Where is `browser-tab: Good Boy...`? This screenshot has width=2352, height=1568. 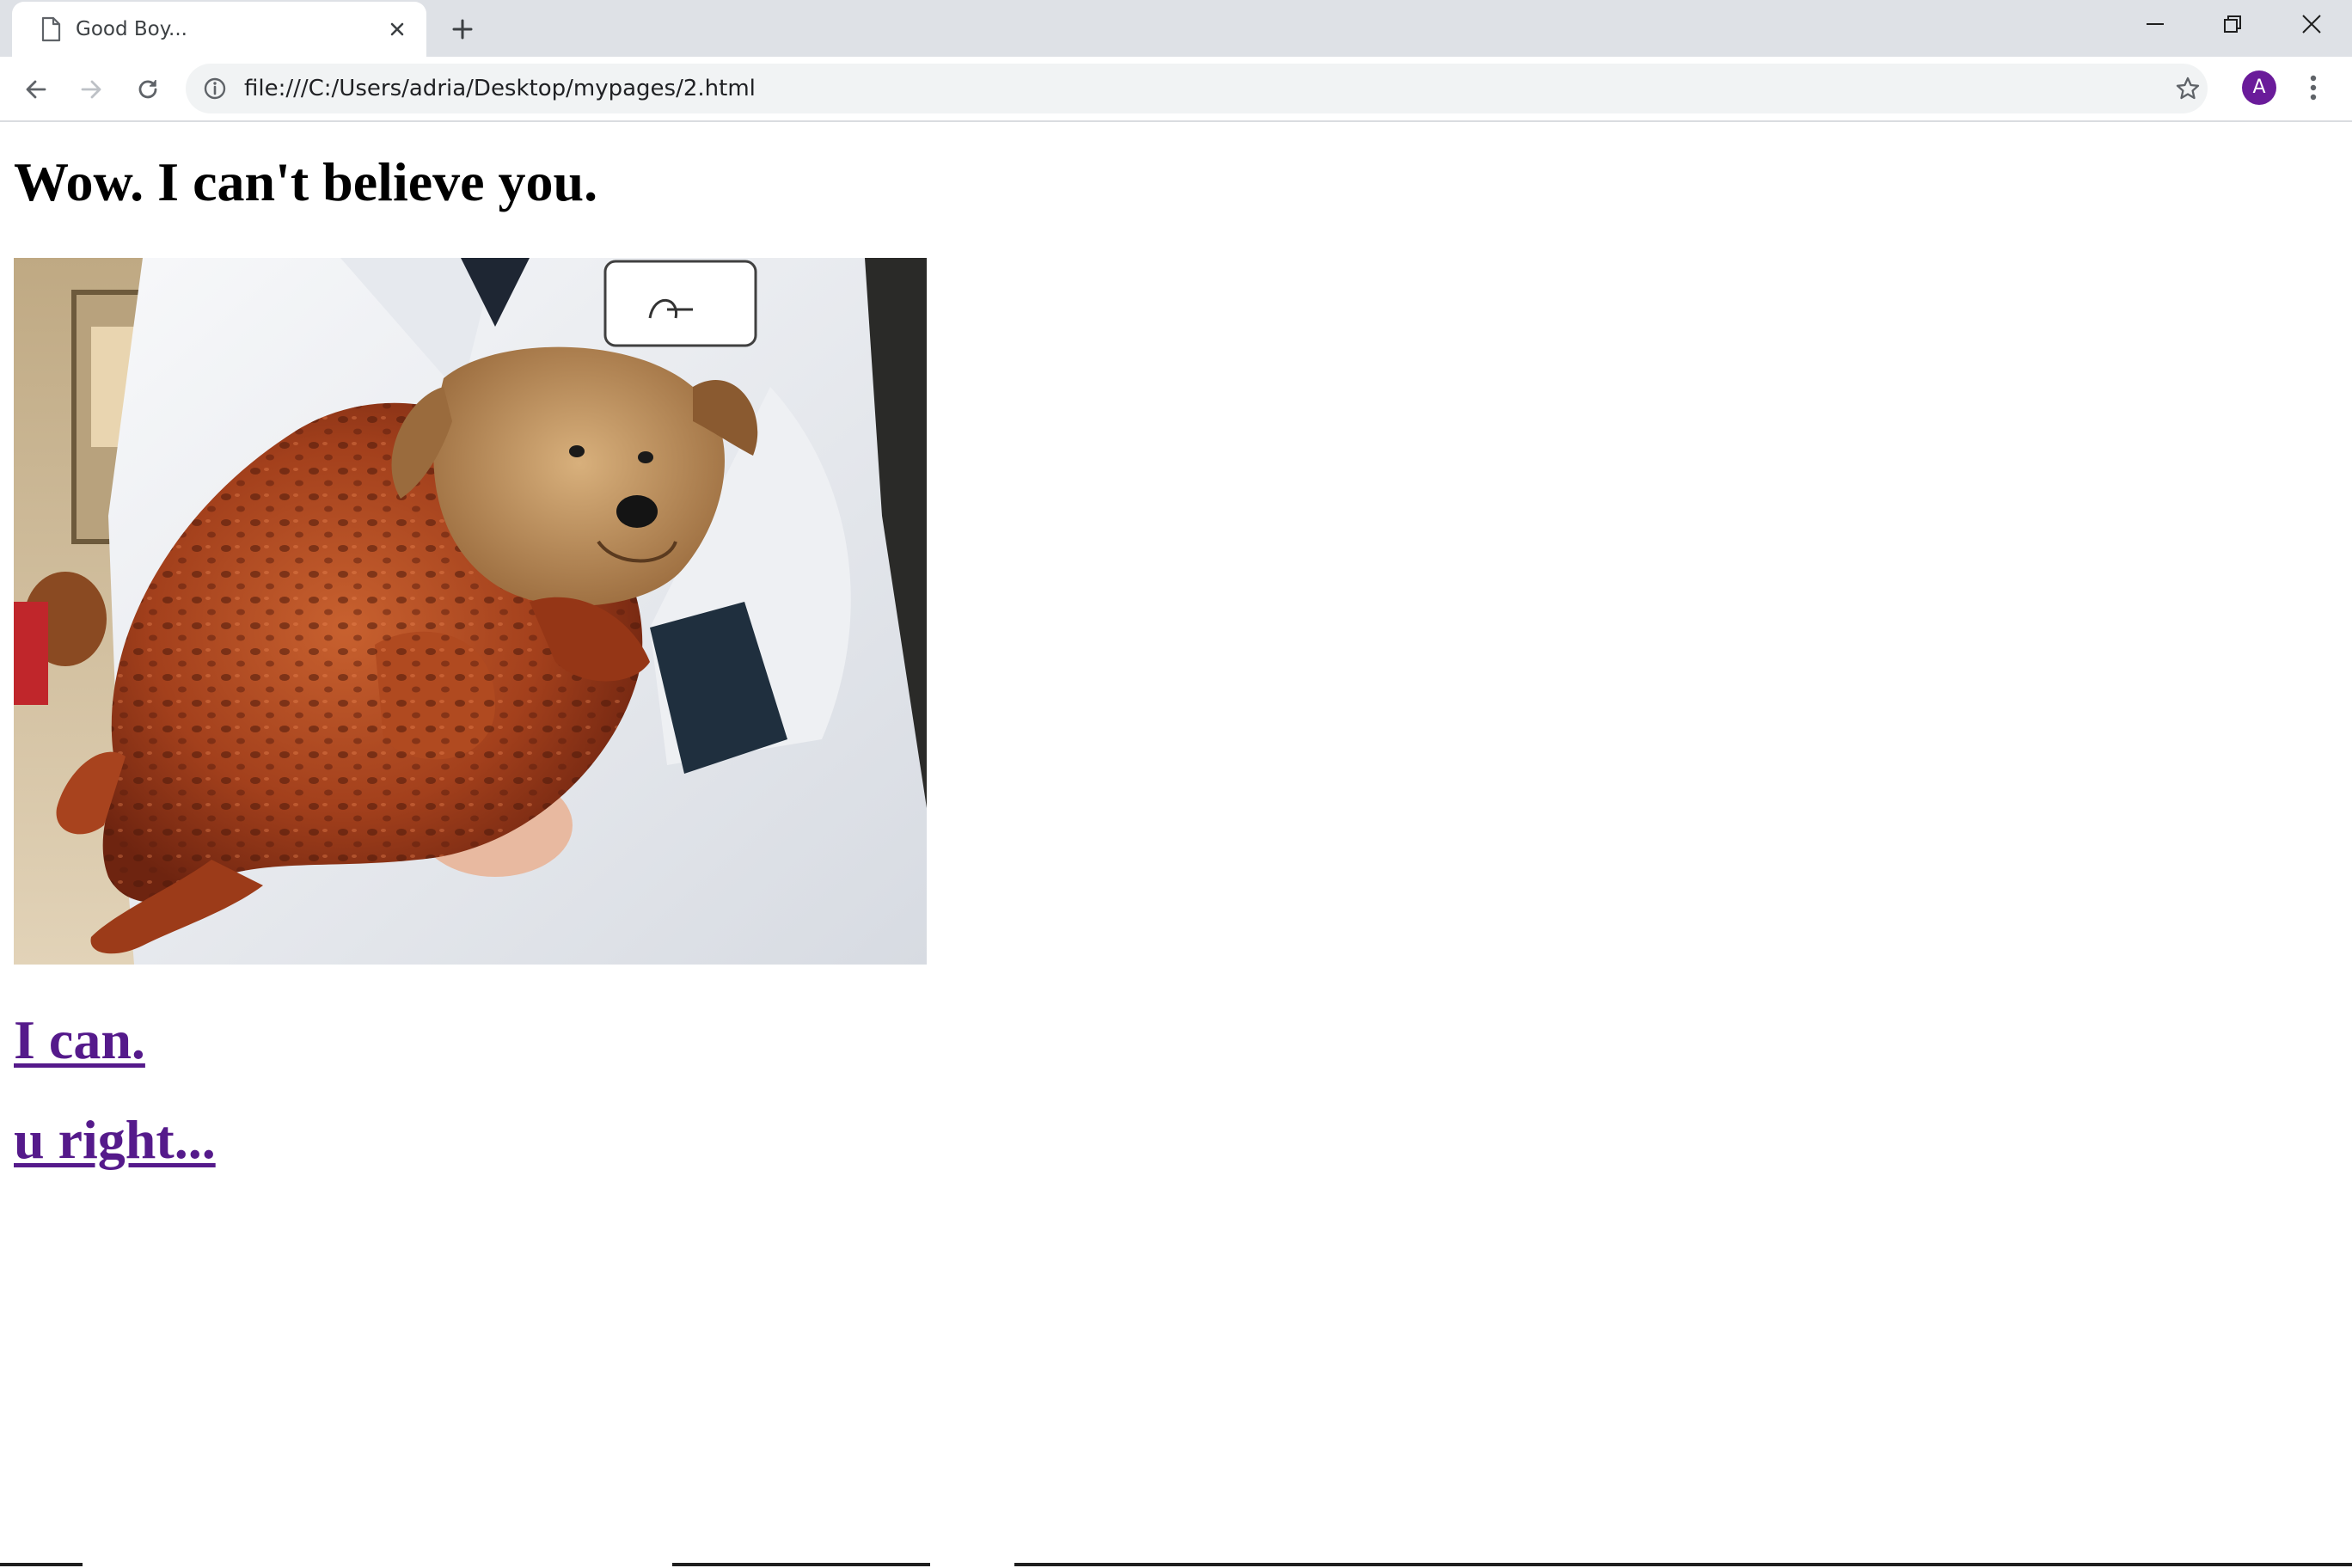 browser-tab: Good Boy... is located at coordinates (219, 29).